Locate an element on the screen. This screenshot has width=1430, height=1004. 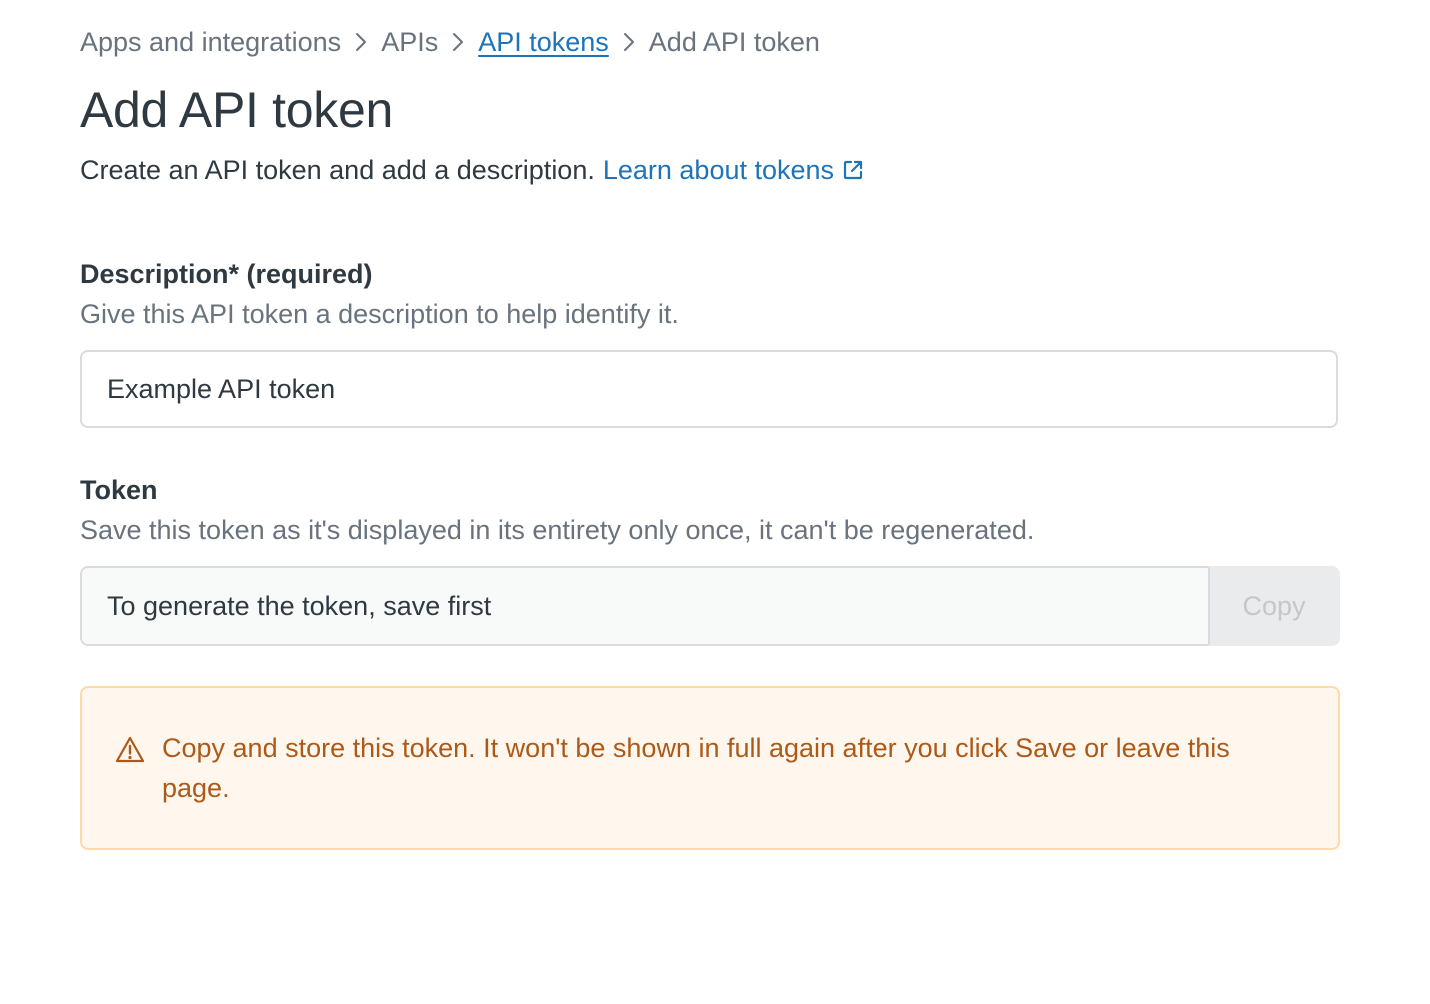
breadcrumb-item-apis: APIs is located at coordinates (409, 42).